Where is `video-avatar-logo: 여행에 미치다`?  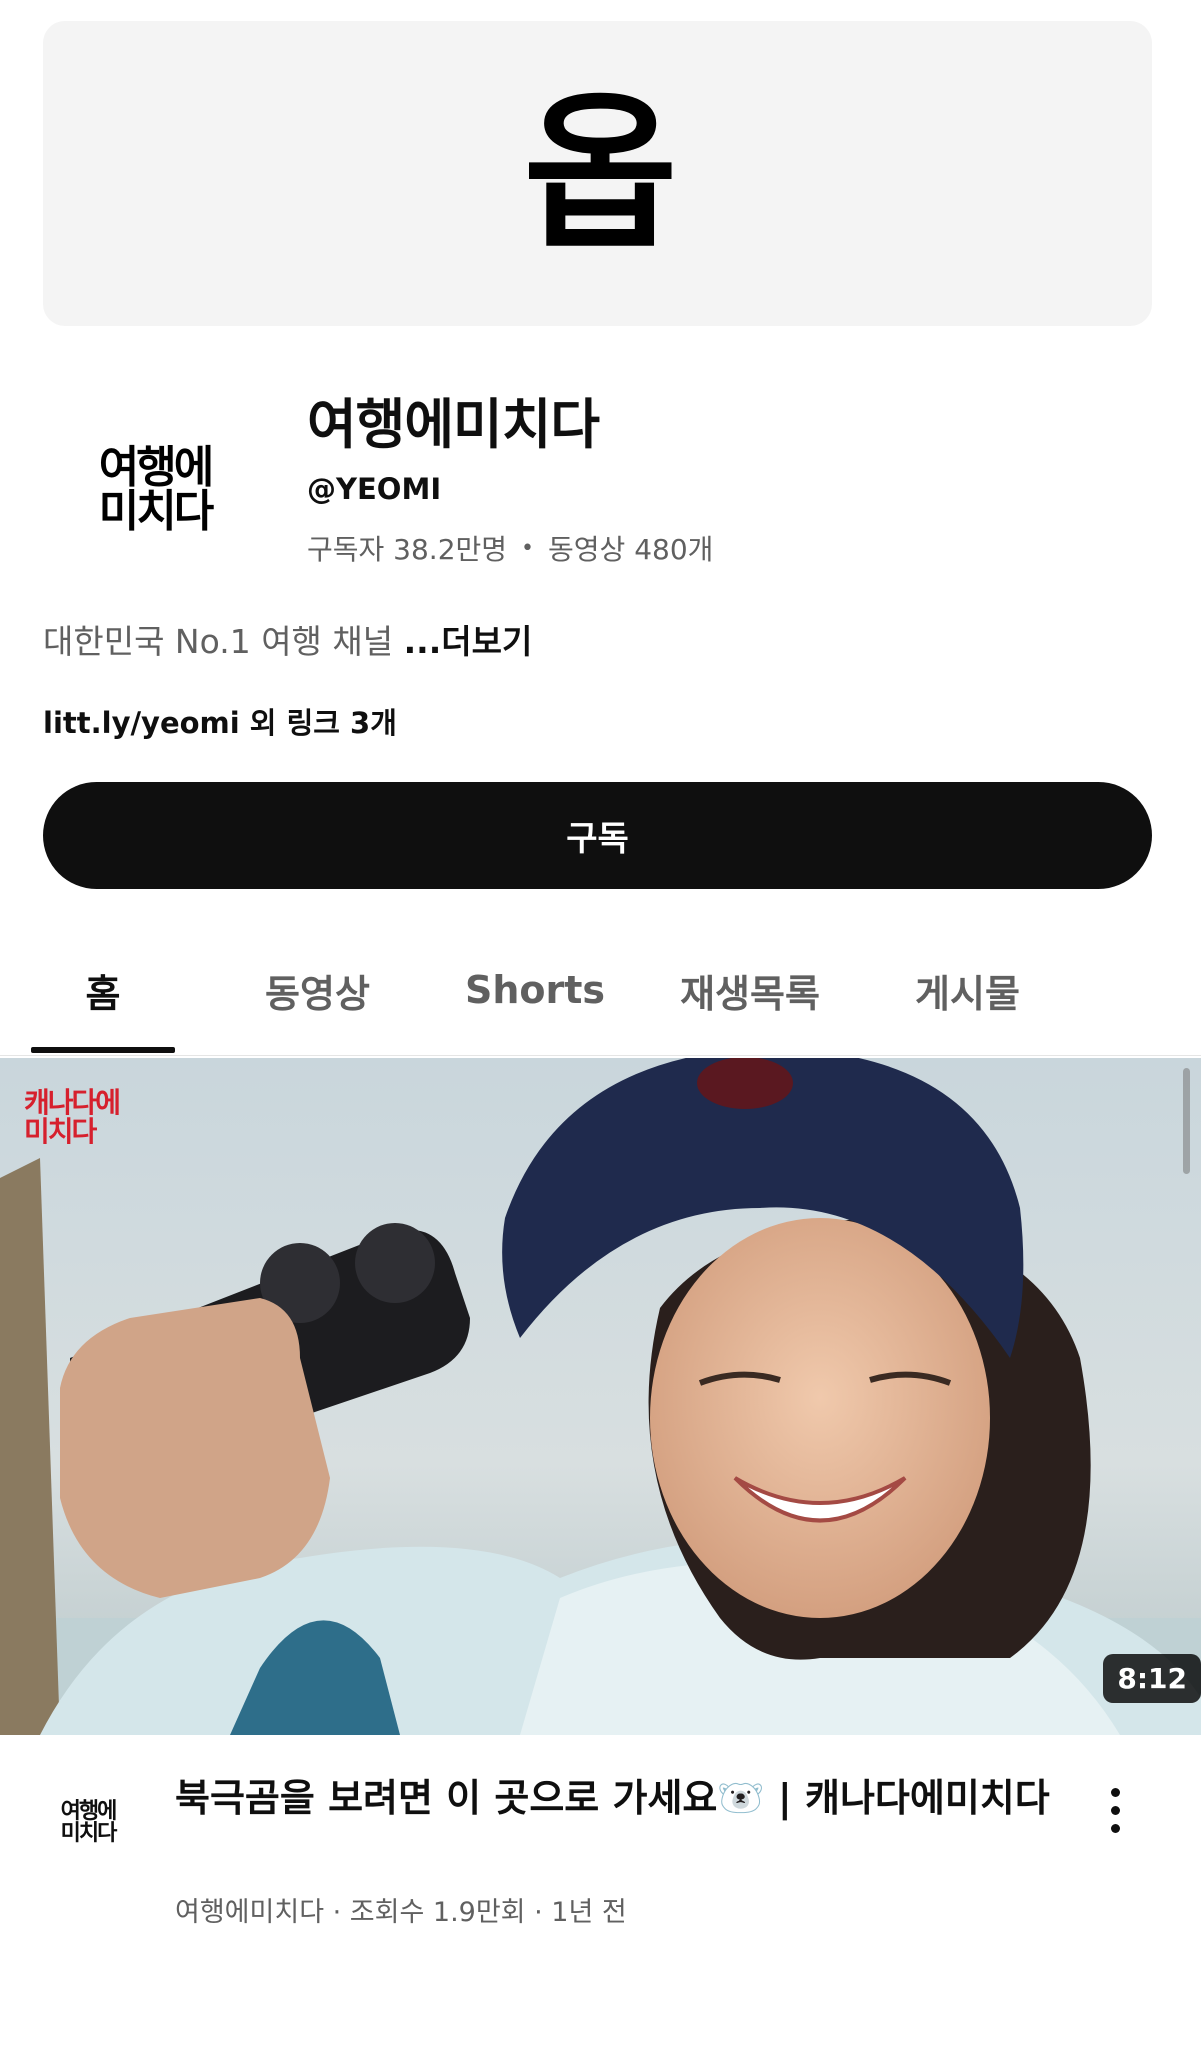
video-avatar-logo: 여행에 미치다 is located at coordinates (89, 1822).